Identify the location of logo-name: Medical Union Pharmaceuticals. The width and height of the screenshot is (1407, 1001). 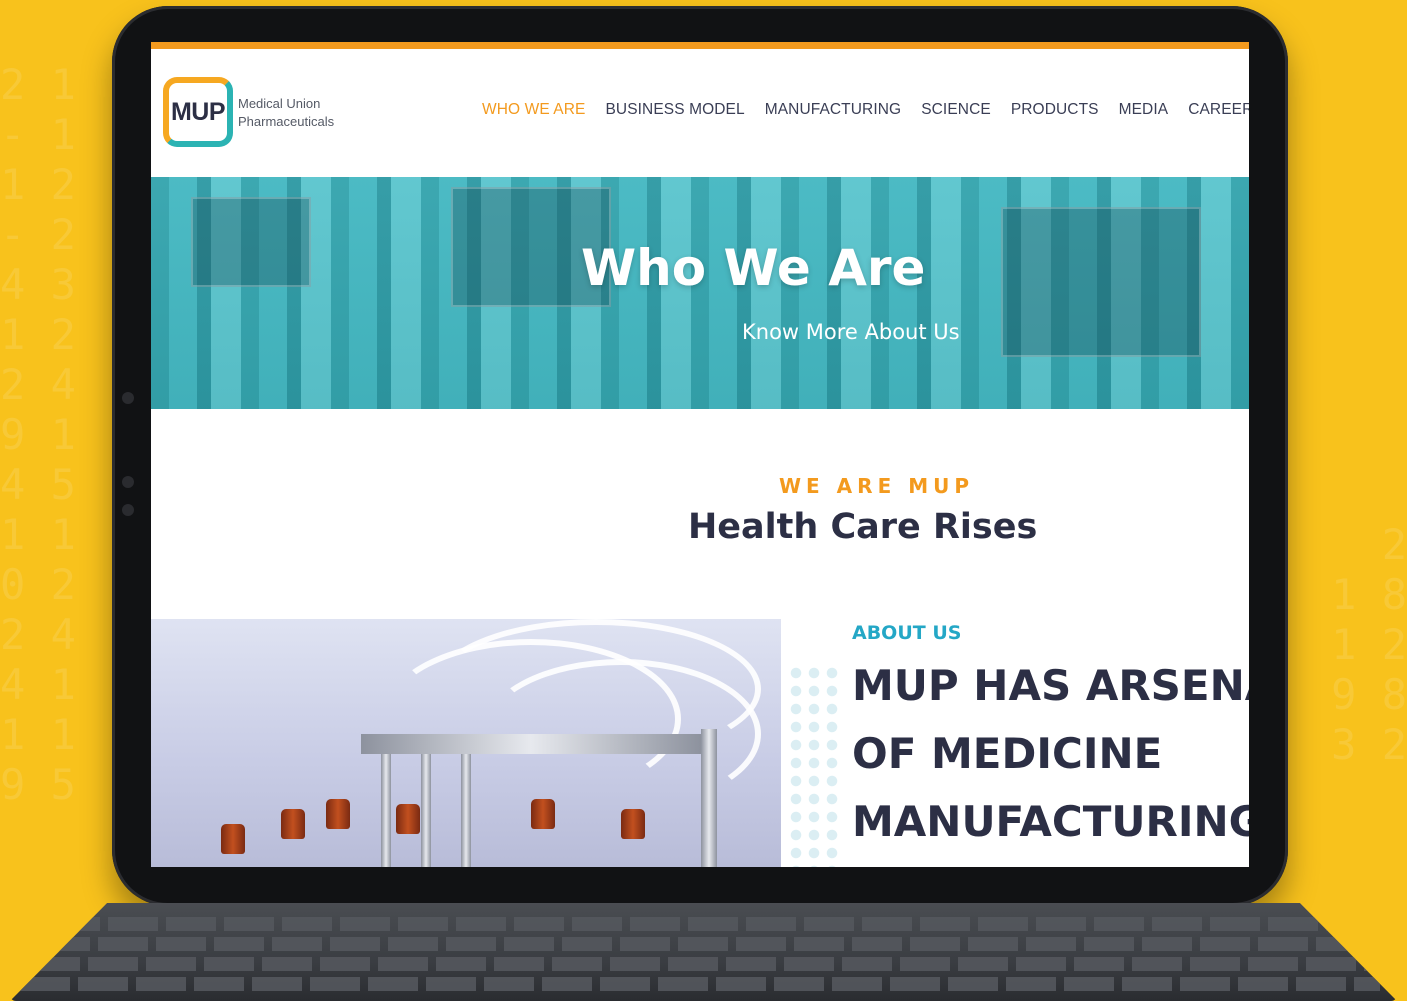
(286, 113).